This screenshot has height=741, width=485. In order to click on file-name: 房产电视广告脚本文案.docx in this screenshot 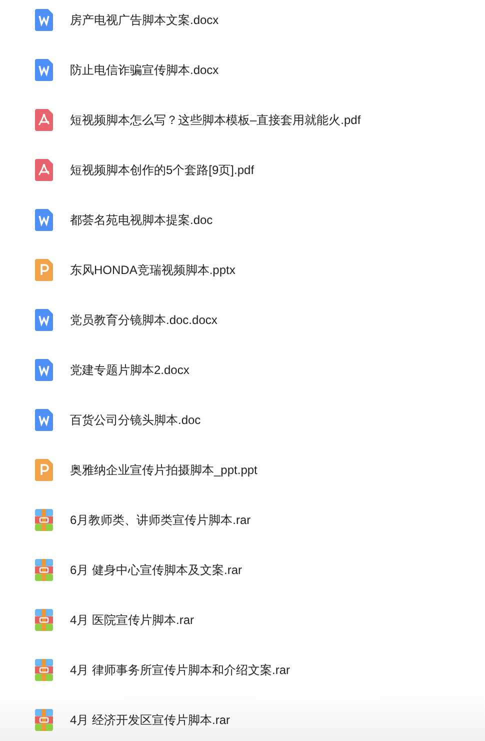, I will do `click(144, 20)`.